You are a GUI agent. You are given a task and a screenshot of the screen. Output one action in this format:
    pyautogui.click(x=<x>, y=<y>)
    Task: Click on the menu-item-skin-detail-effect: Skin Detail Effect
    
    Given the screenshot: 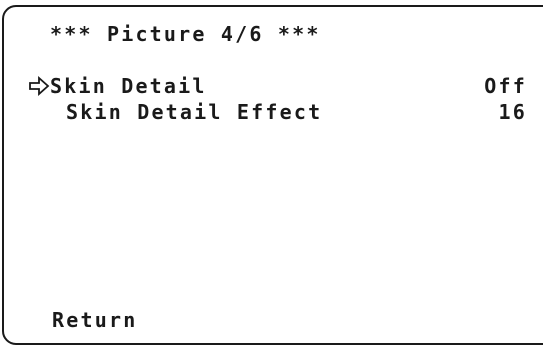 What is the action you would take?
    pyautogui.click(x=194, y=112)
    